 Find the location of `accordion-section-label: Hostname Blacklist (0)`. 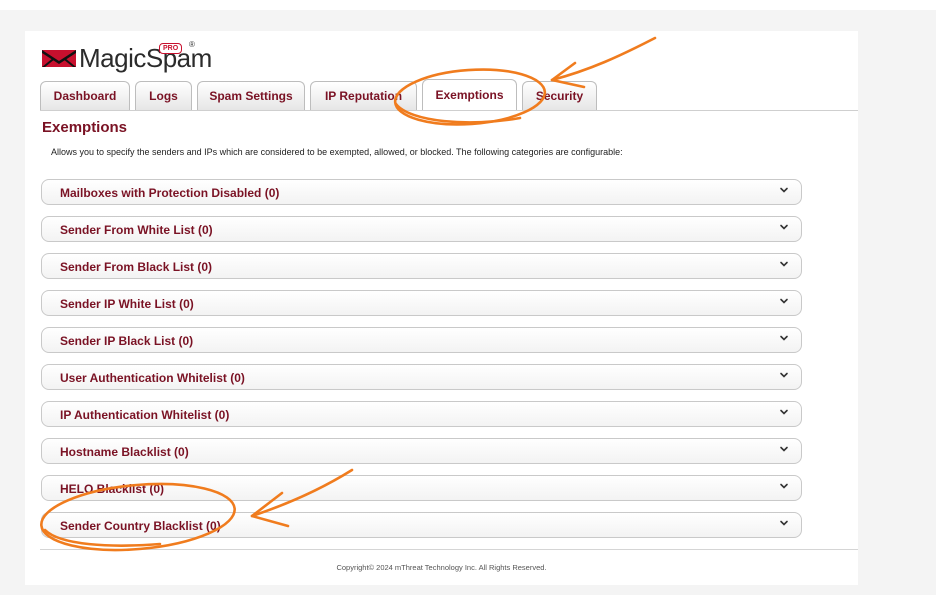

accordion-section-label: Hostname Blacklist (0) is located at coordinates (124, 452).